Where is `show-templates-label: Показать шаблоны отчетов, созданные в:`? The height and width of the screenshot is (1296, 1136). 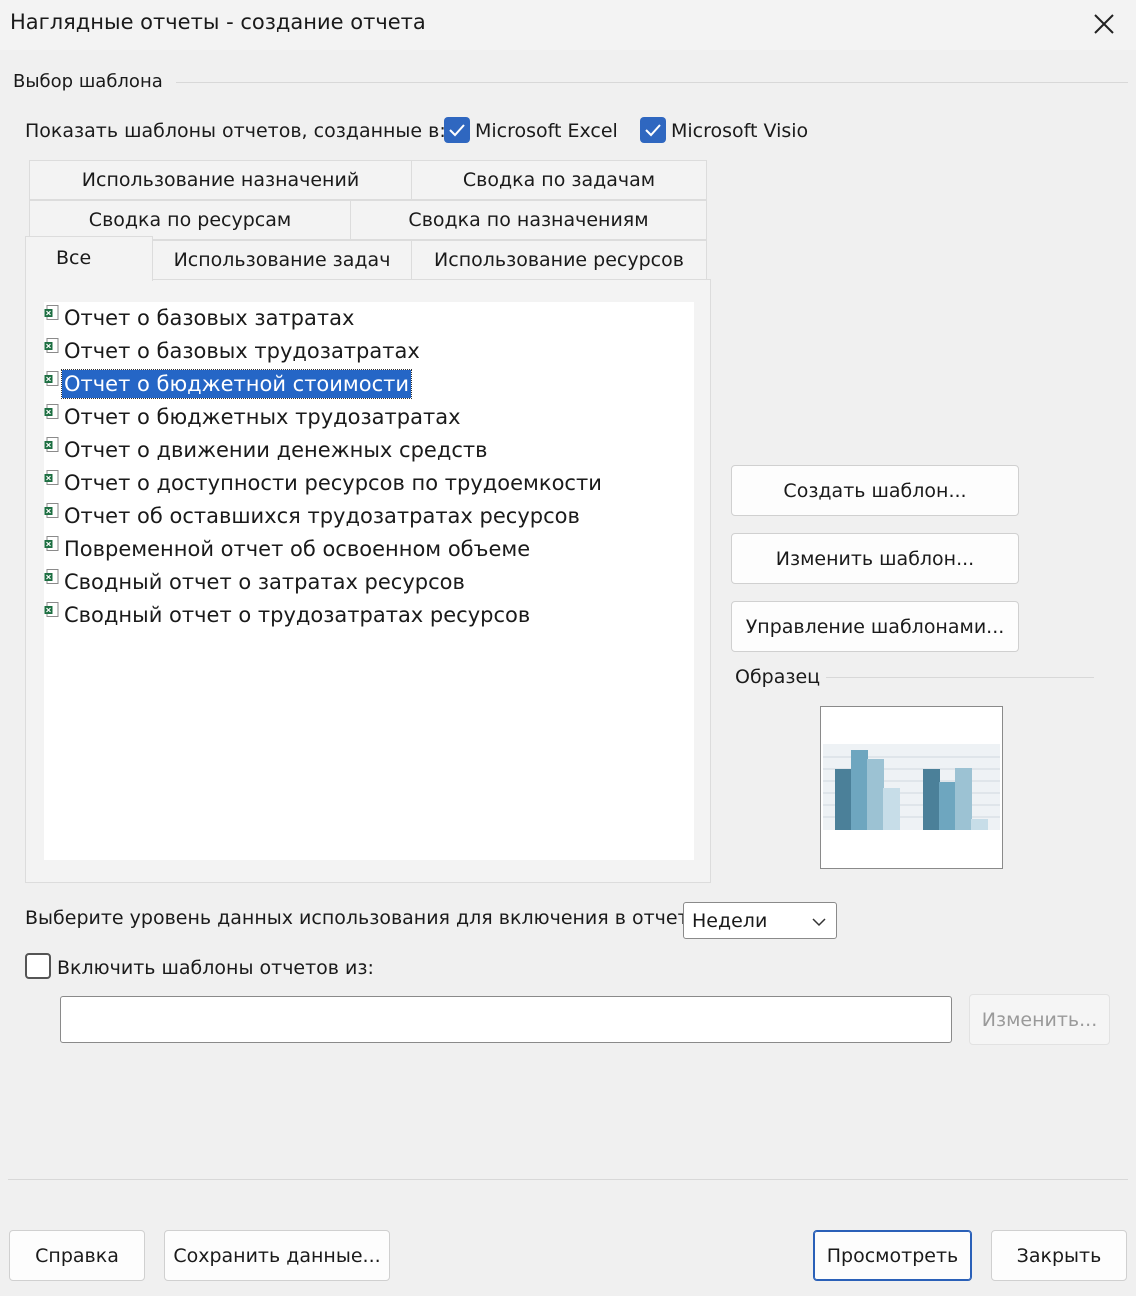 show-templates-label: Показать шаблоны отчетов, созданные в: is located at coordinates (235, 131).